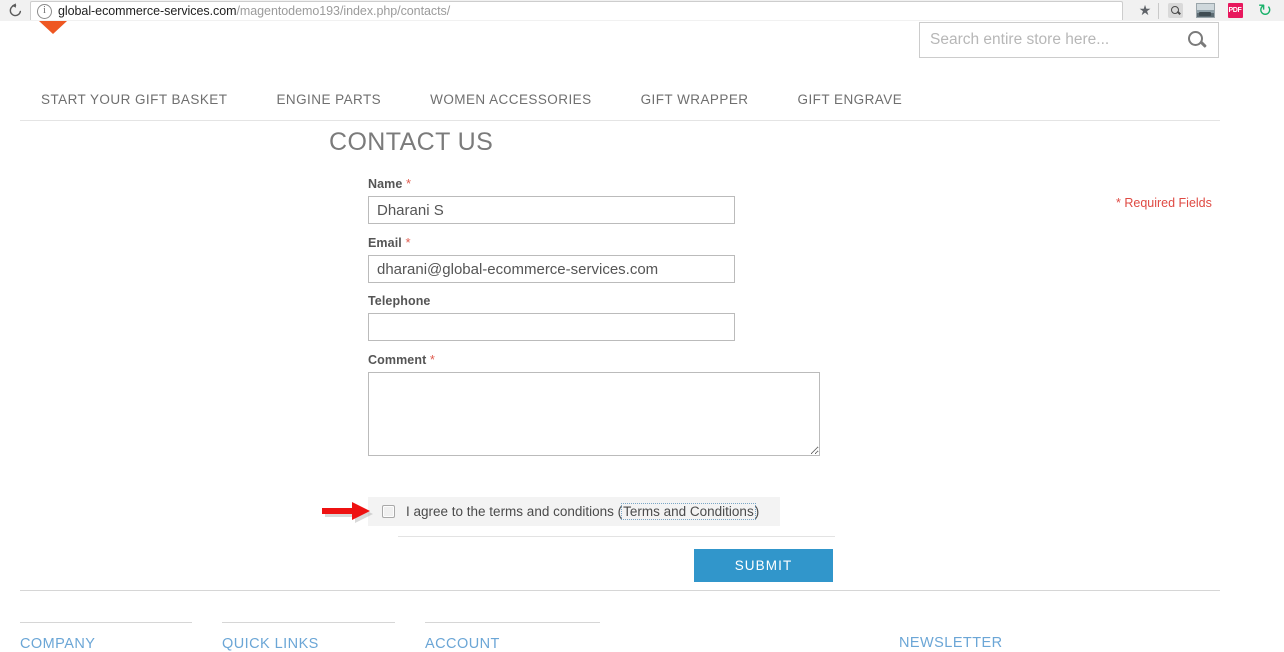 This screenshot has width=1284, height=652. What do you see at coordinates (411, 142) in the screenshot?
I see `page-title: CONTACT US` at bounding box center [411, 142].